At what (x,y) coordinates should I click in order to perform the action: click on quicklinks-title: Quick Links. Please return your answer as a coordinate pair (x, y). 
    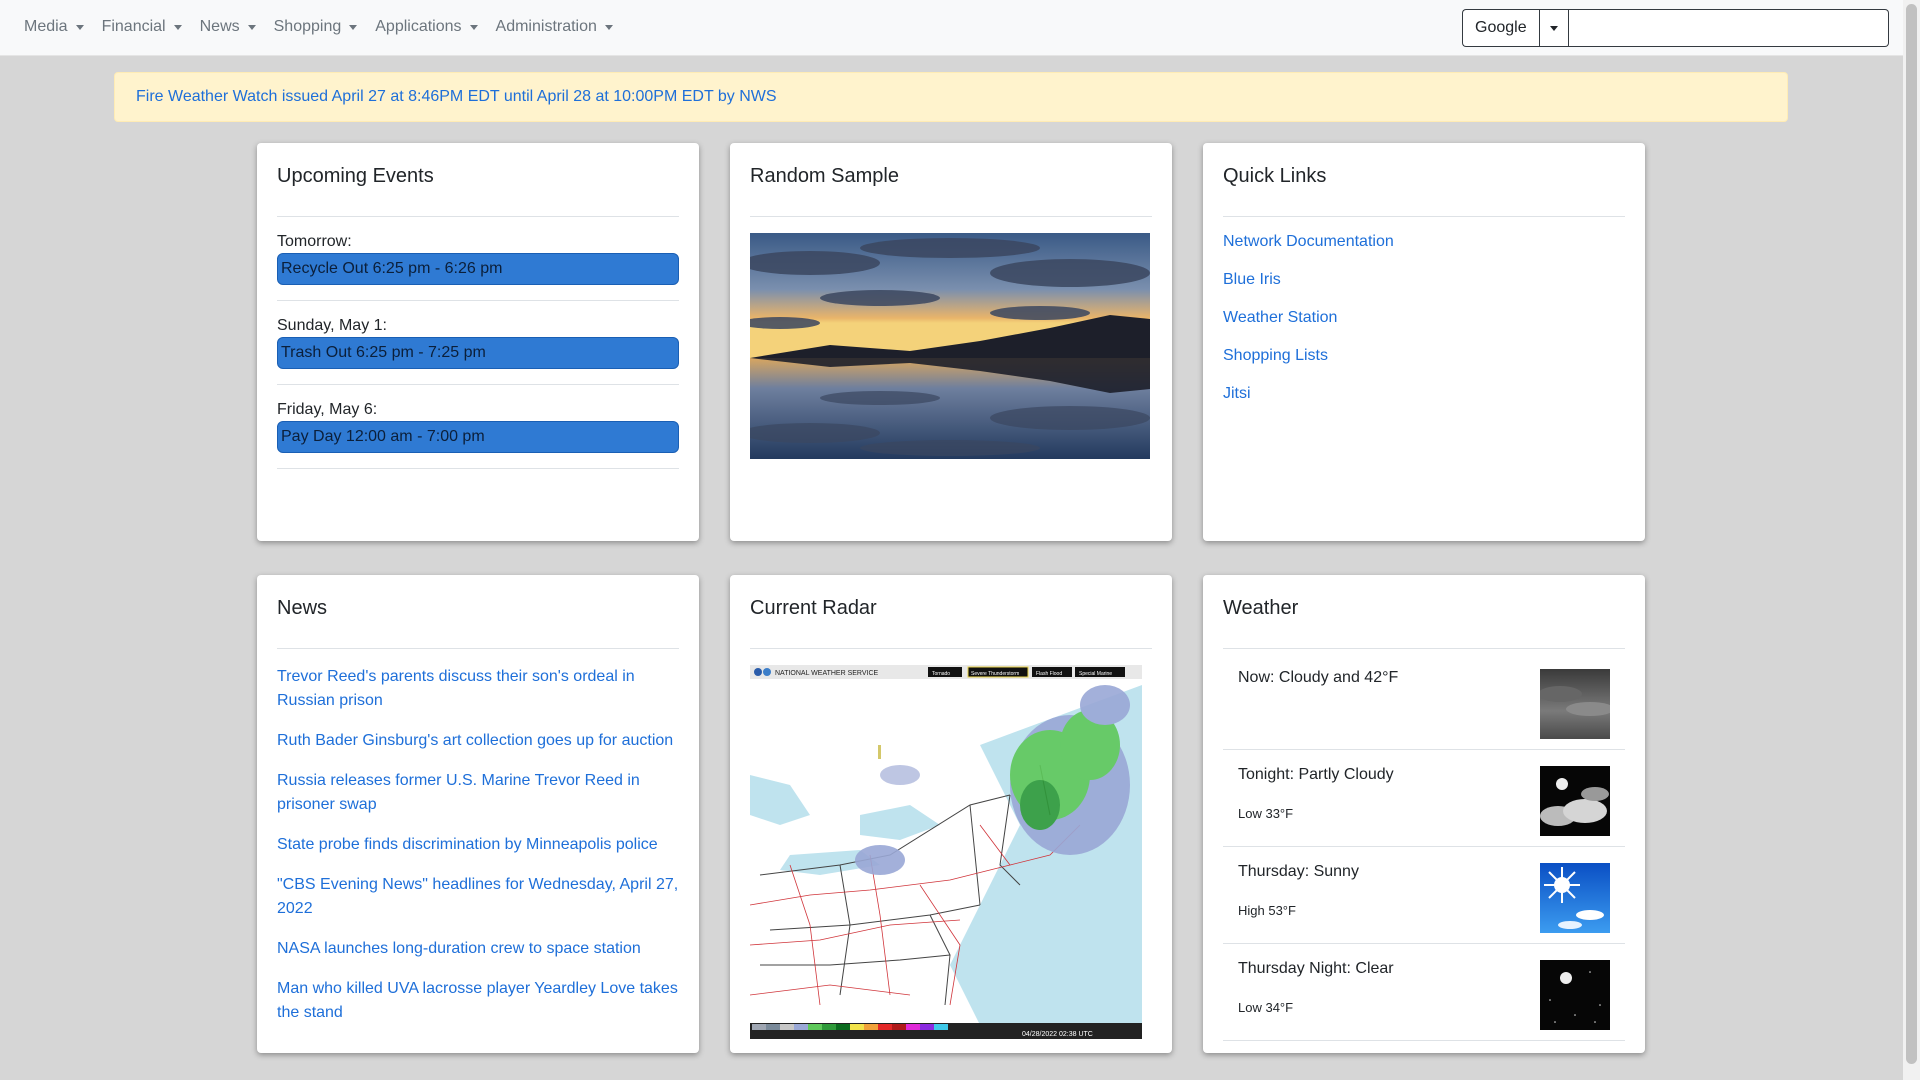
    Looking at the image, I should click on (1424, 191).